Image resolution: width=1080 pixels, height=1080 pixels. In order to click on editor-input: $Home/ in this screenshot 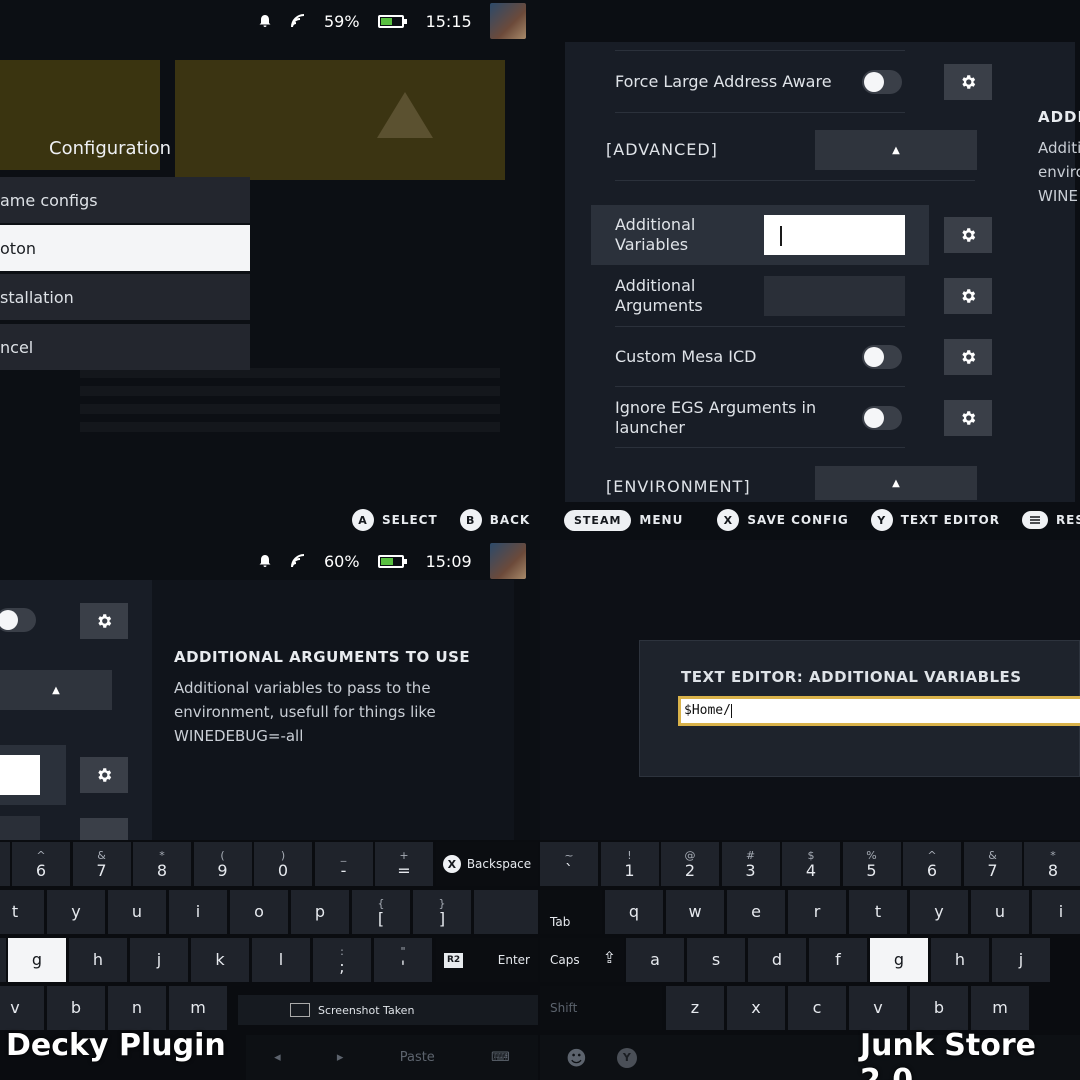, I will do `click(879, 711)`.